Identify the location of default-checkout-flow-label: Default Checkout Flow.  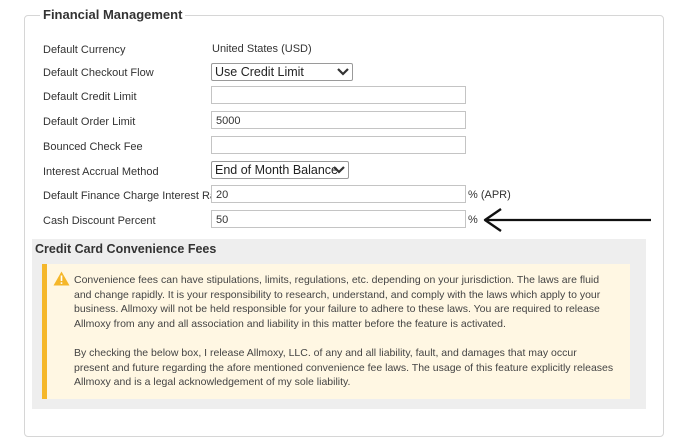
(98, 73).